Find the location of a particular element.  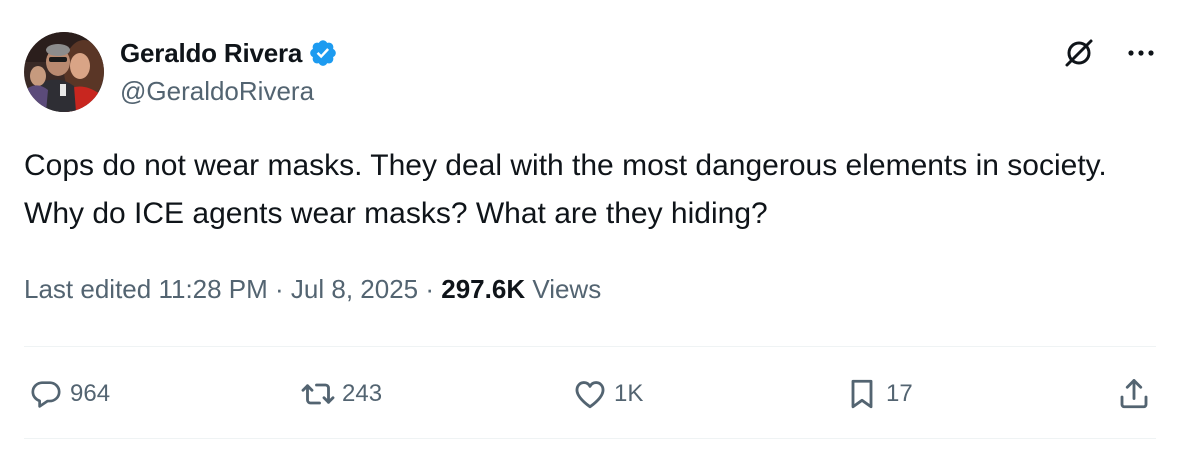

heart-icon is located at coordinates (590, 394).